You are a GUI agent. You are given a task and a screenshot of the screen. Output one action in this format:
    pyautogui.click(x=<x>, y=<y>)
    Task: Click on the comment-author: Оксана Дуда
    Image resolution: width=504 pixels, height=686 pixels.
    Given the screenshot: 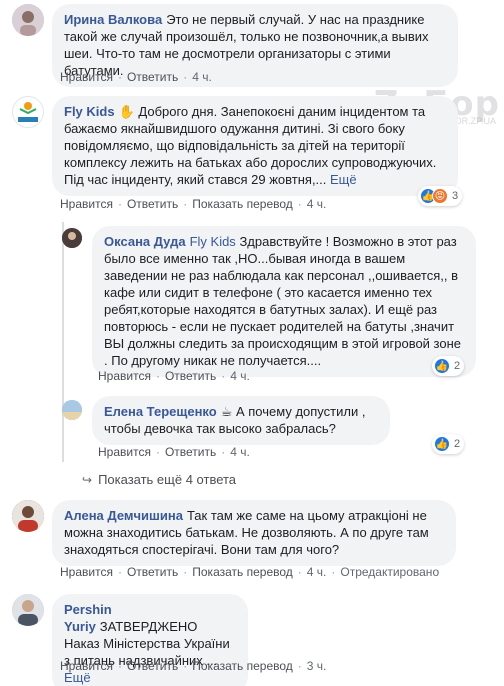 What is the action you would take?
    pyautogui.click(x=145, y=241)
    